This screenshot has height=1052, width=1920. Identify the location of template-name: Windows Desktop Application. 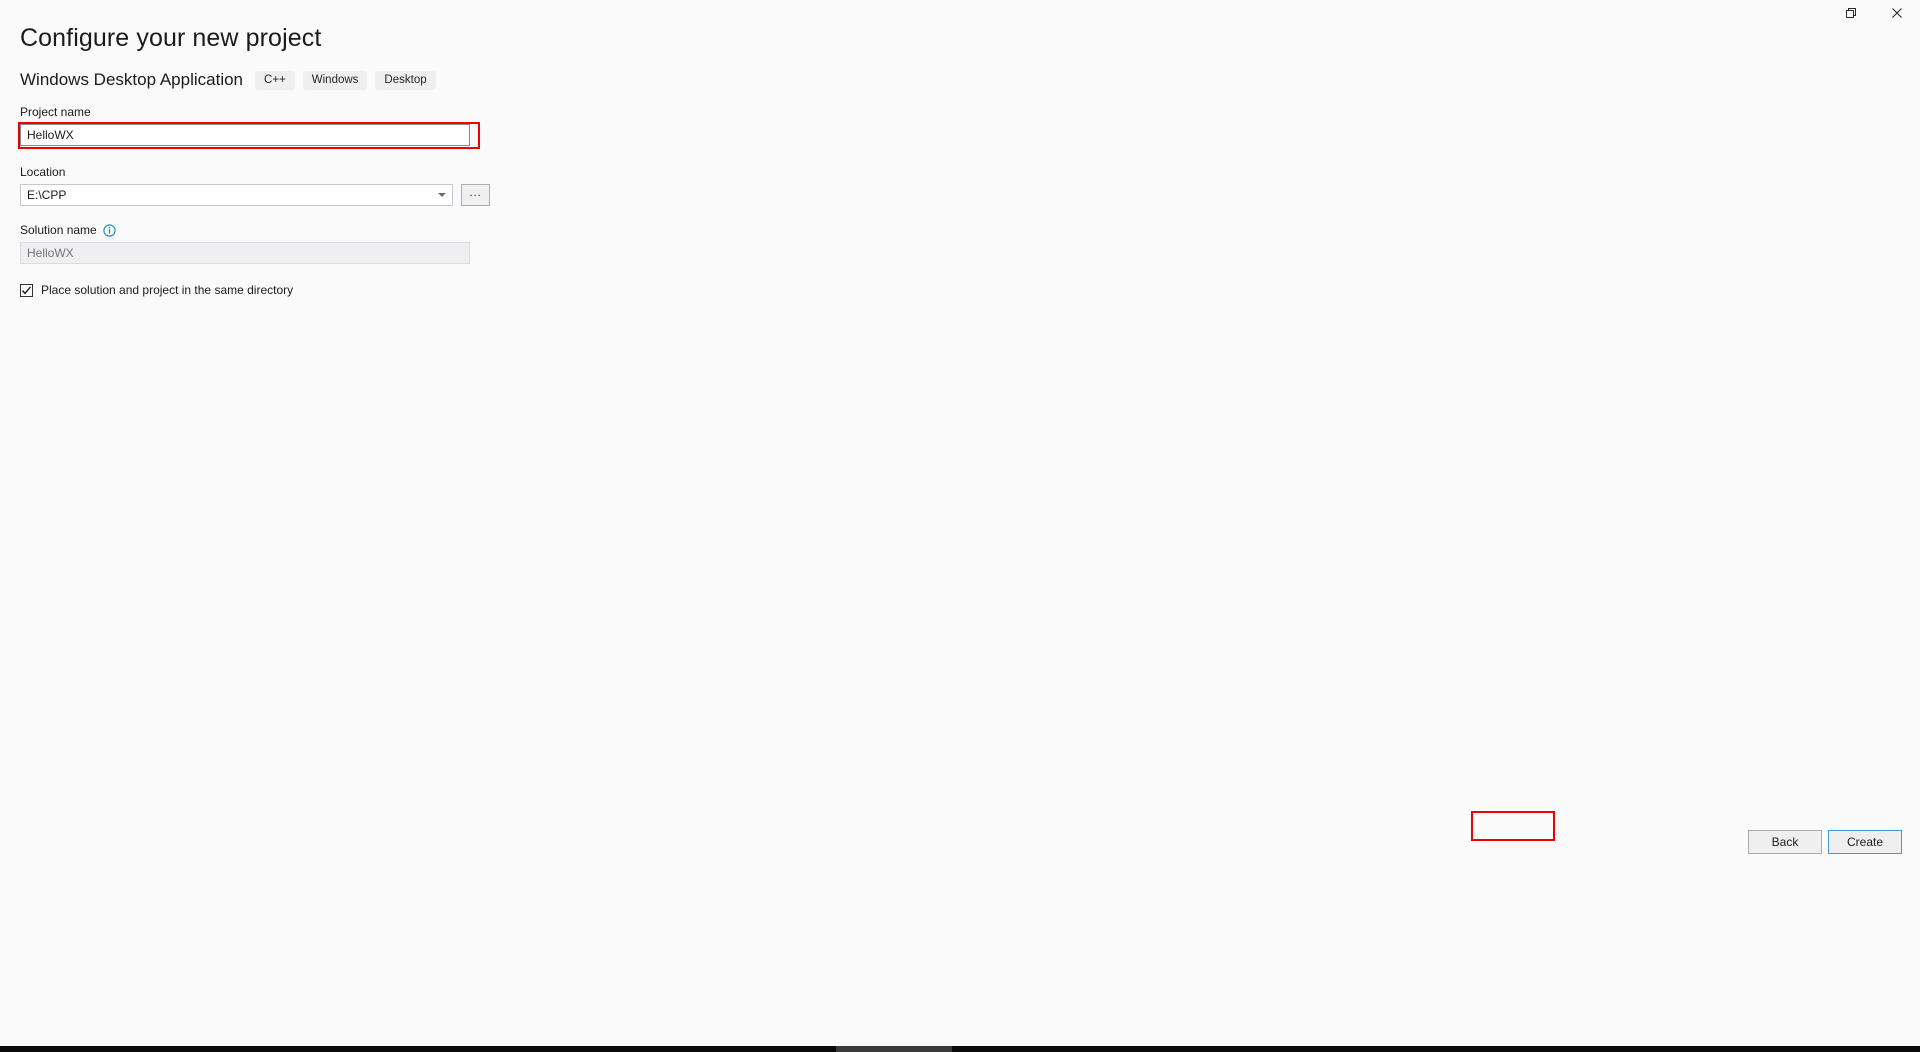
(132, 79).